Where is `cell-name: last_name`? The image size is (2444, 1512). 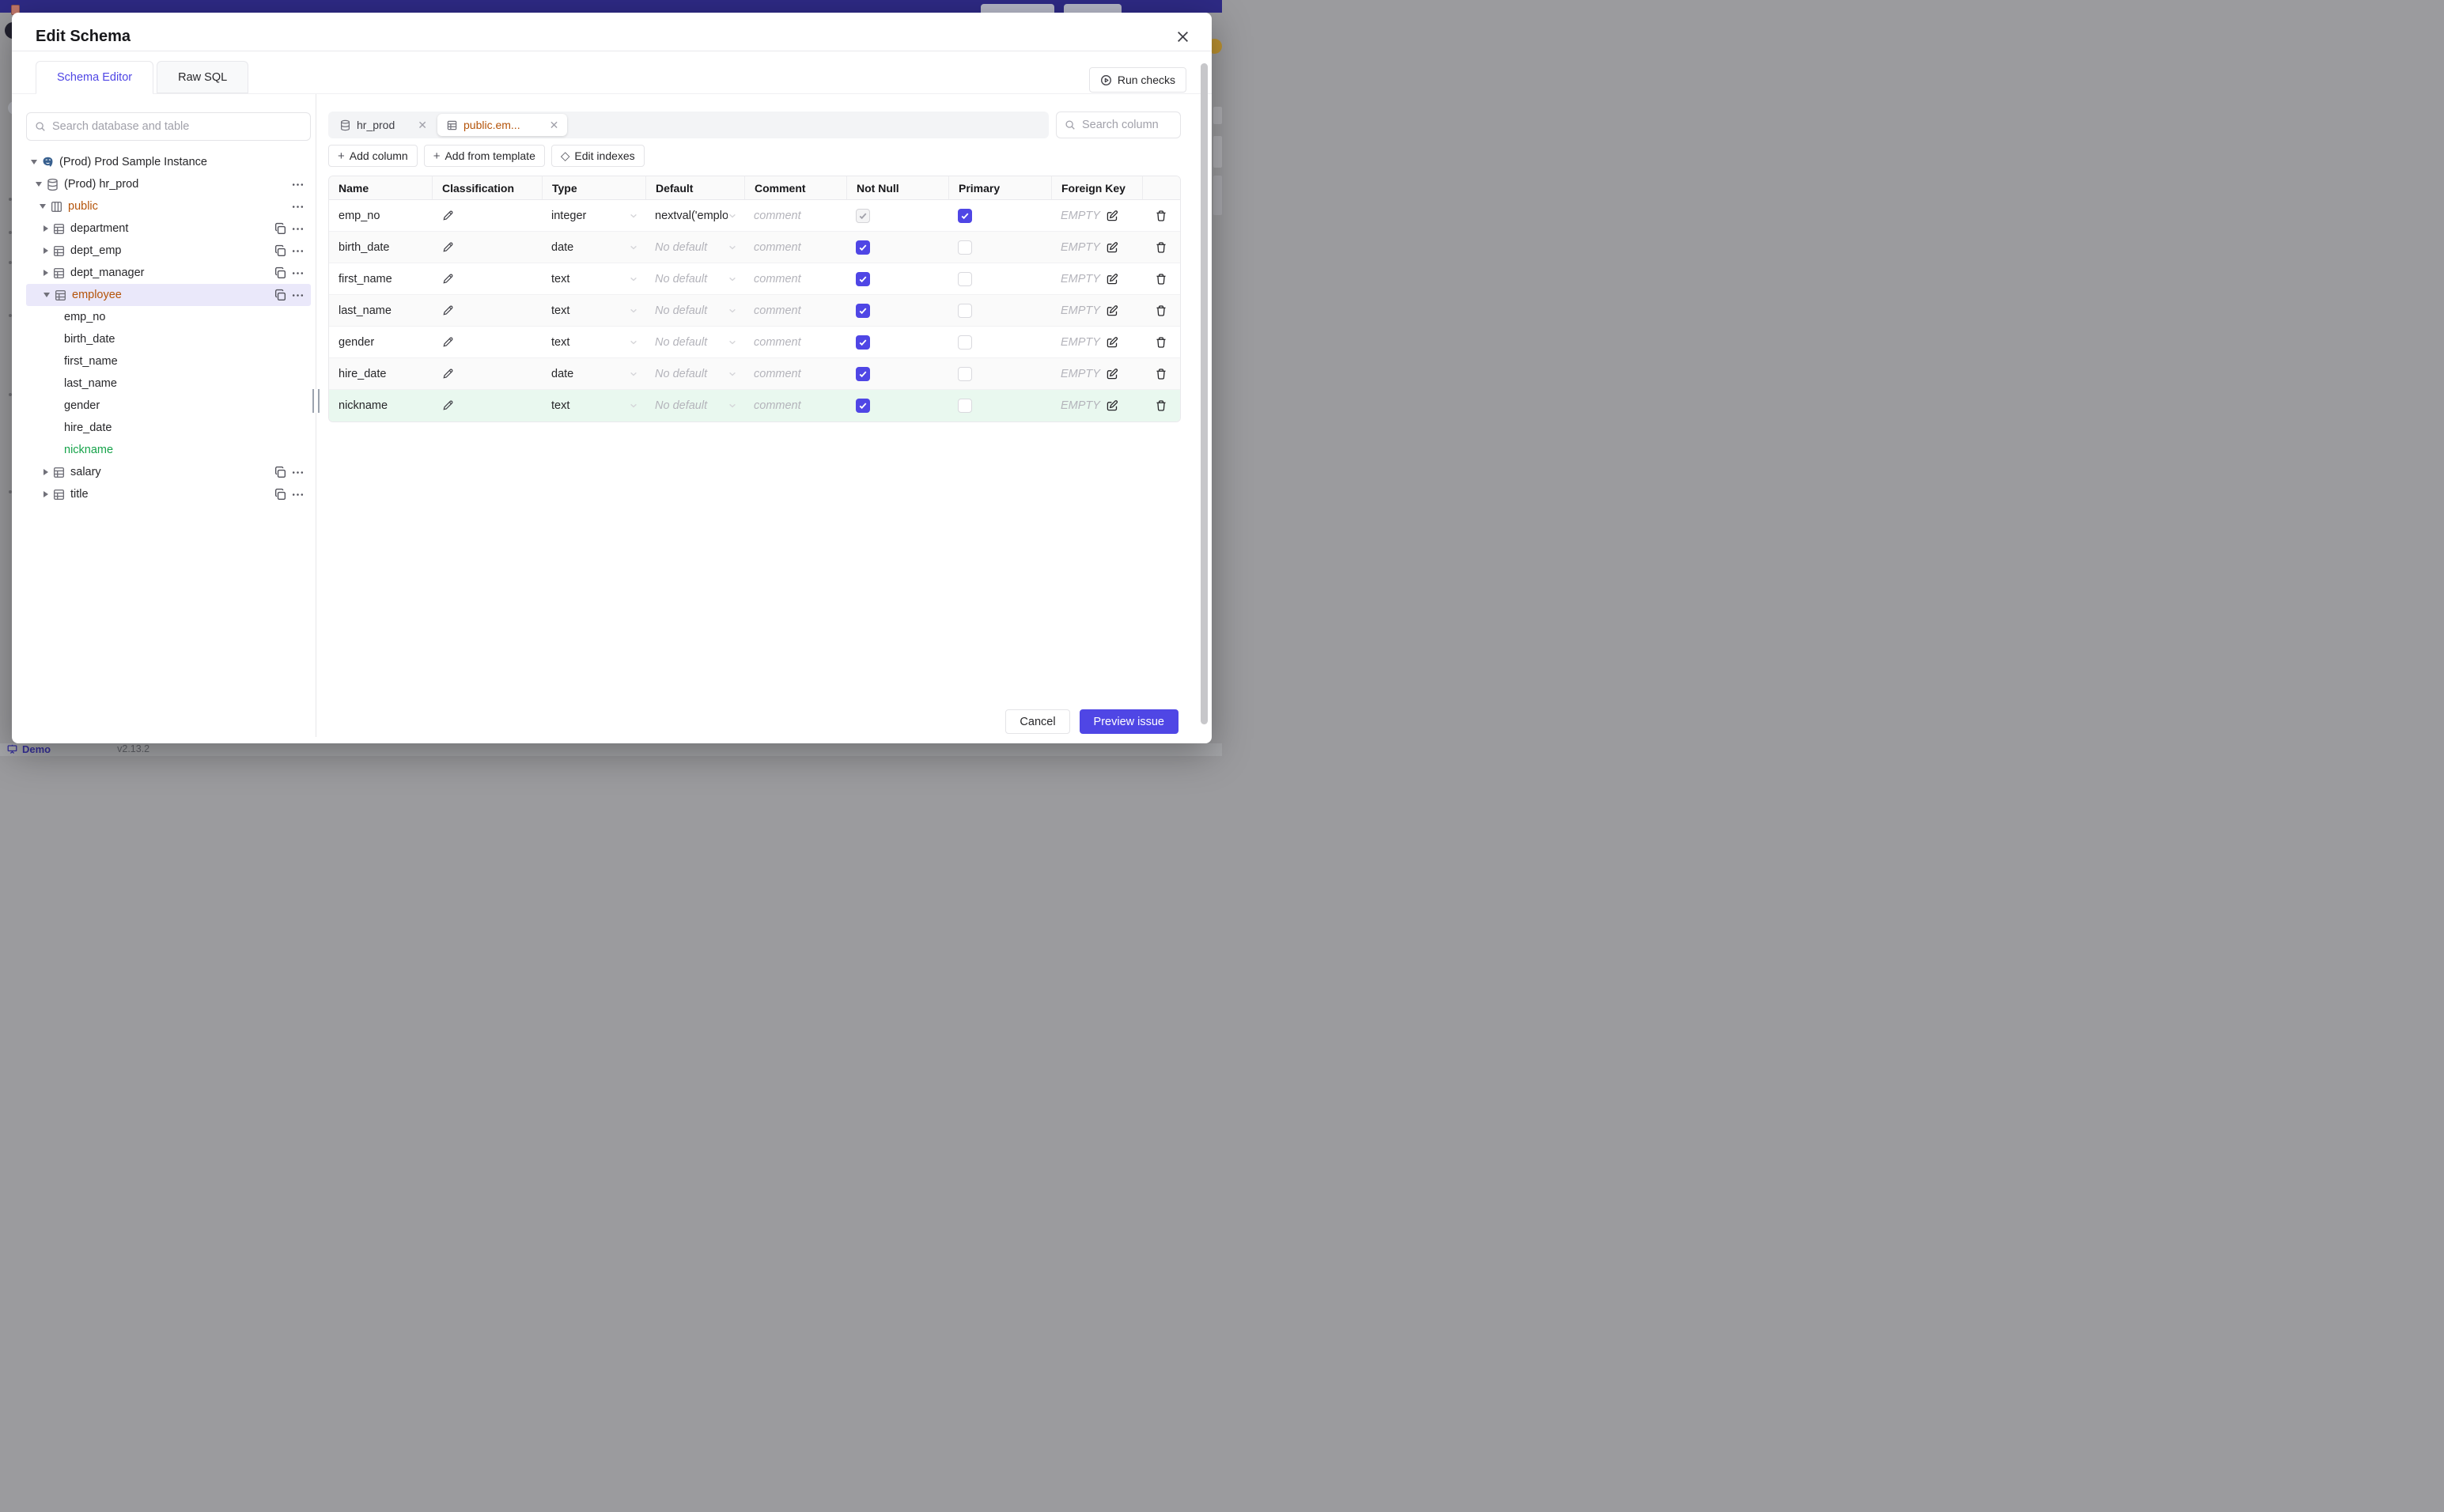
cell-name: last_name is located at coordinates (380, 310).